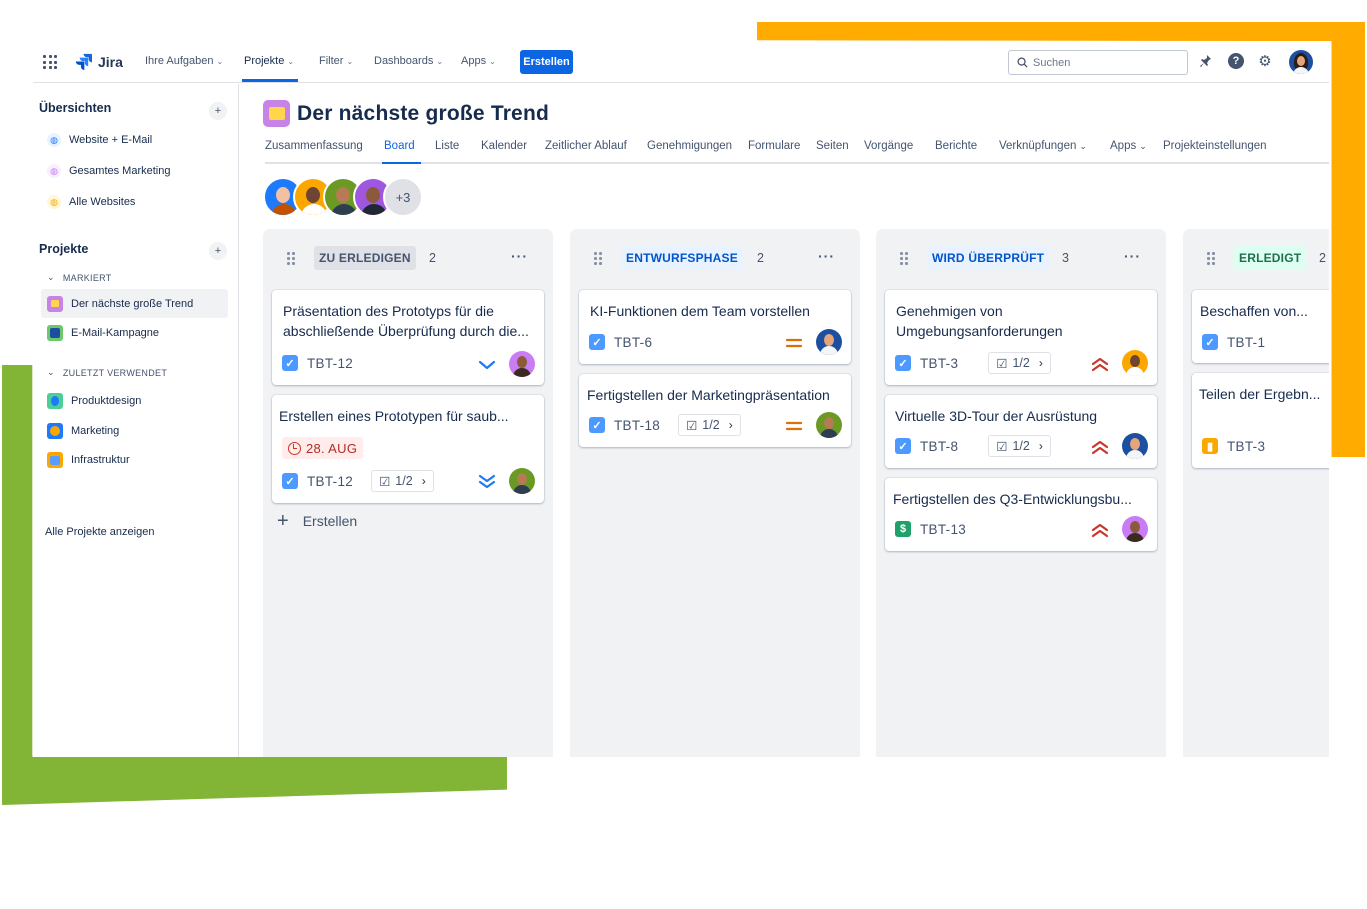  I want to click on tab-issues: Vorgänge, so click(888, 146).